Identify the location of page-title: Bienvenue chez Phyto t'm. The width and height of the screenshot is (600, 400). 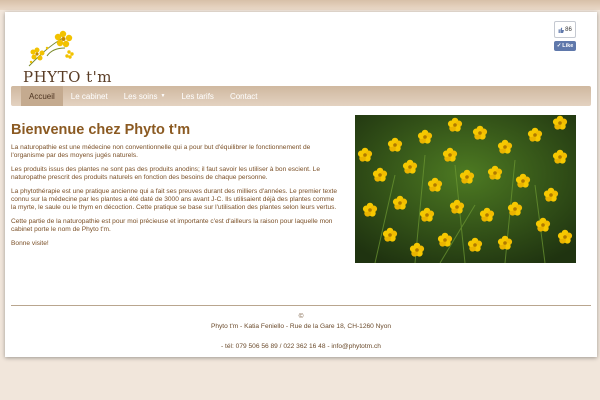
(101, 130).